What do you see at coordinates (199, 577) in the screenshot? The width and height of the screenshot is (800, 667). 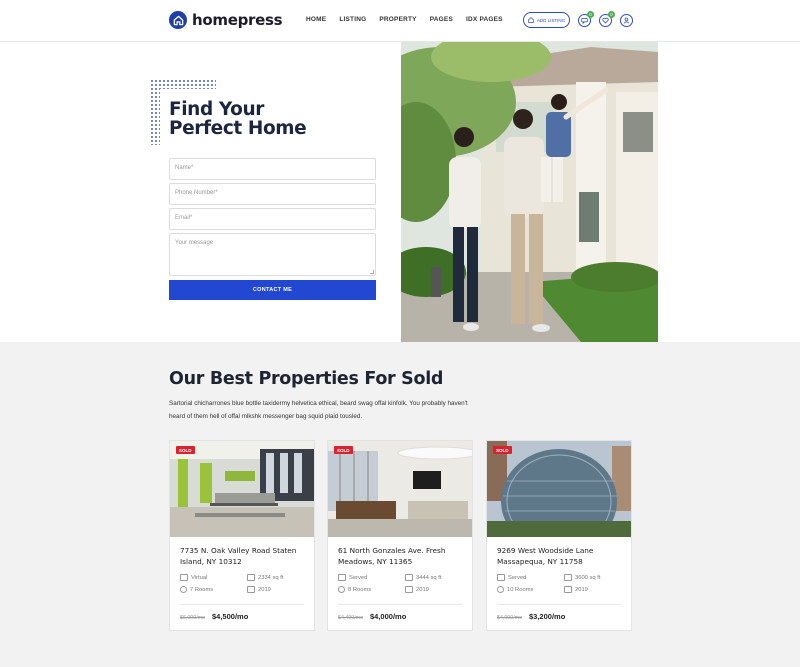 I see `property-type-value: Virtual` at bounding box center [199, 577].